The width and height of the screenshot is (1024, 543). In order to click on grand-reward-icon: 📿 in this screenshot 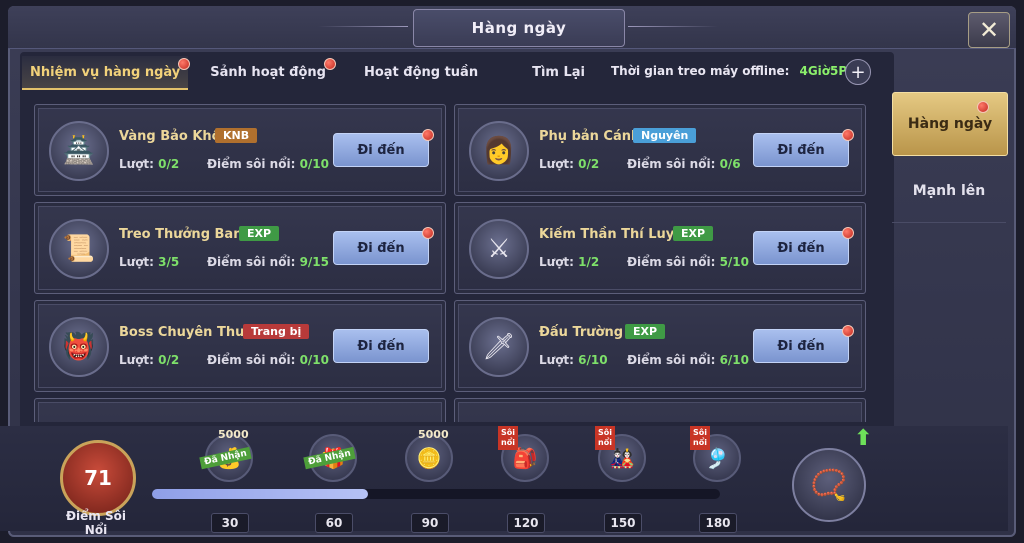, I will do `click(829, 485)`.